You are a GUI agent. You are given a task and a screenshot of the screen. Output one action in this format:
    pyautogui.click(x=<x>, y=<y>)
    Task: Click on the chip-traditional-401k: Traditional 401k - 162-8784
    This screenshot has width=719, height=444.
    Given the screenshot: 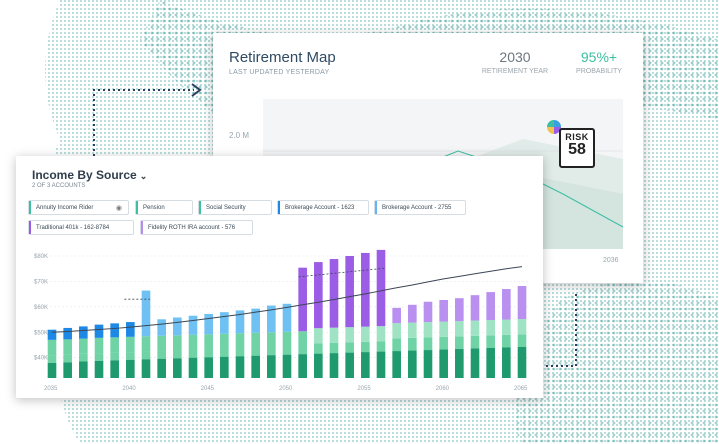 What is the action you would take?
    pyautogui.click(x=81, y=227)
    